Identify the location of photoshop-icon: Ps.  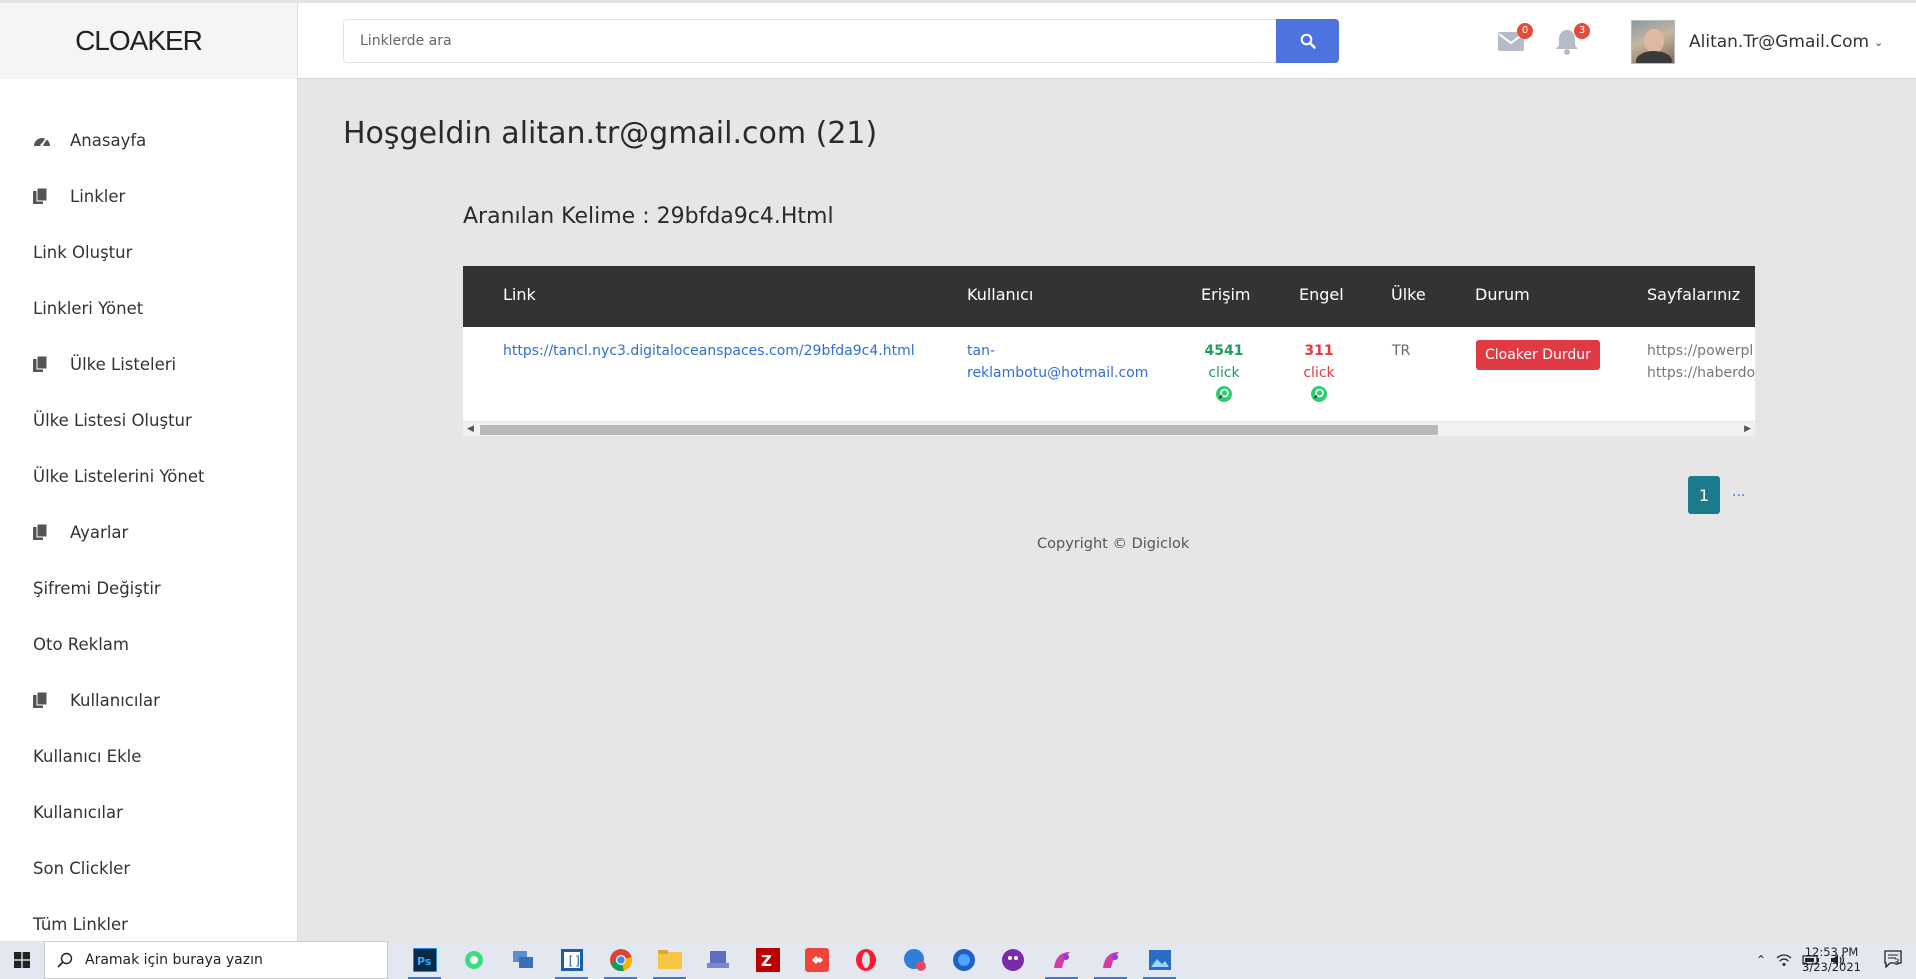
(424, 960).